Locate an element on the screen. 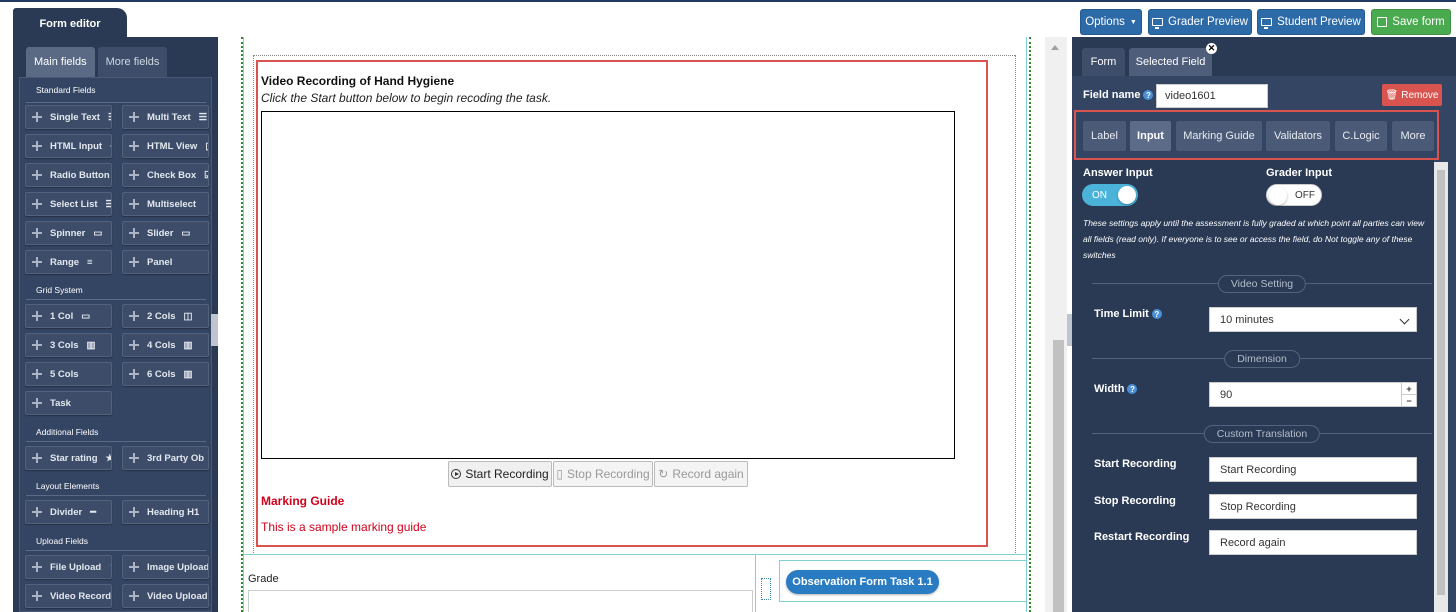 This screenshot has width=1456, height=612. field-heading: Heading H1 is located at coordinates (165, 512).